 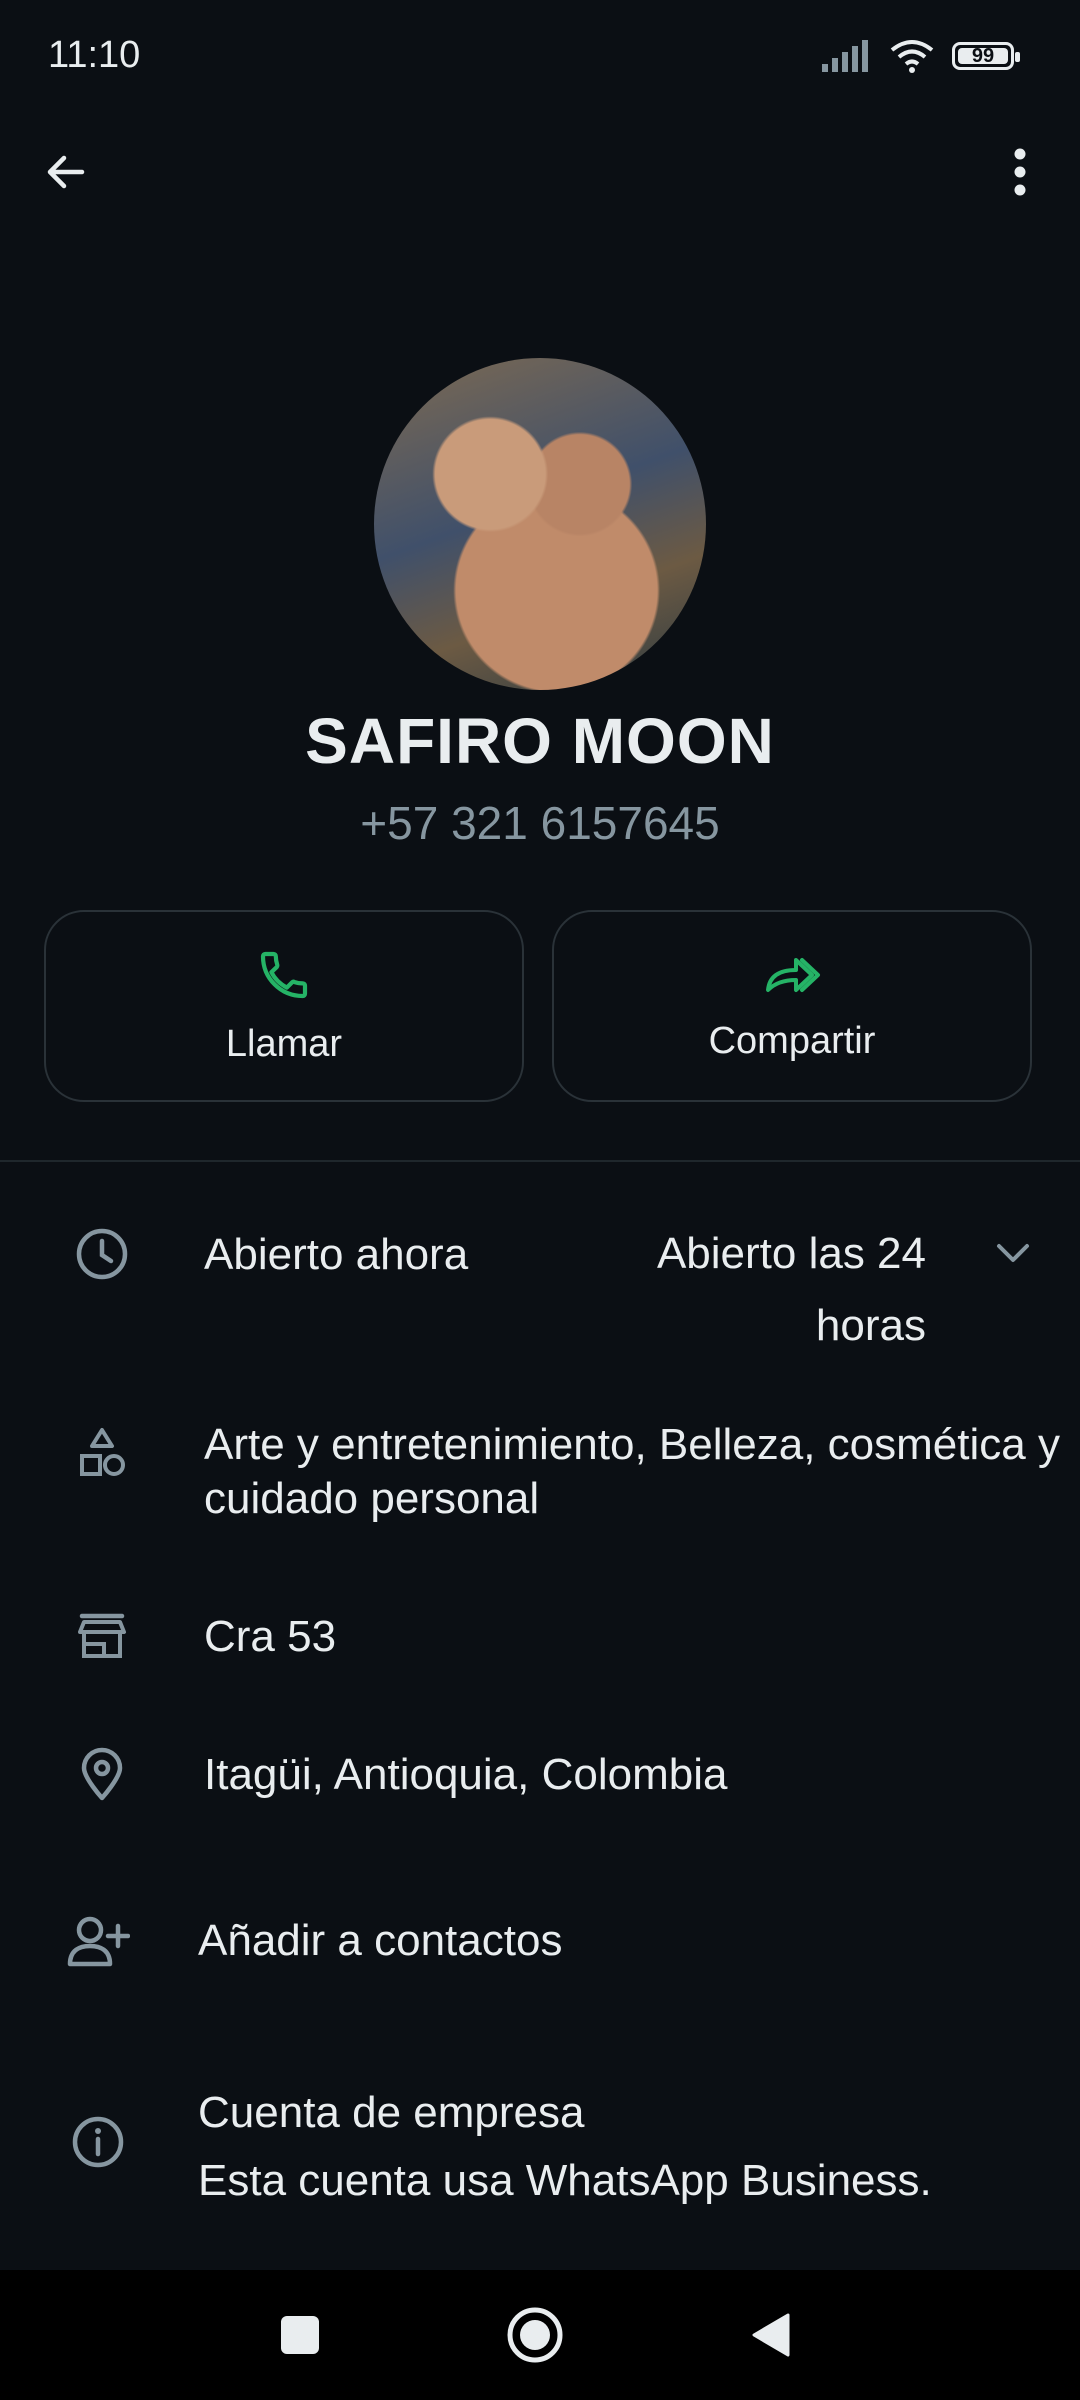 What do you see at coordinates (102, 1254) in the screenshot?
I see `clock-icon` at bounding box center [102, 1254].